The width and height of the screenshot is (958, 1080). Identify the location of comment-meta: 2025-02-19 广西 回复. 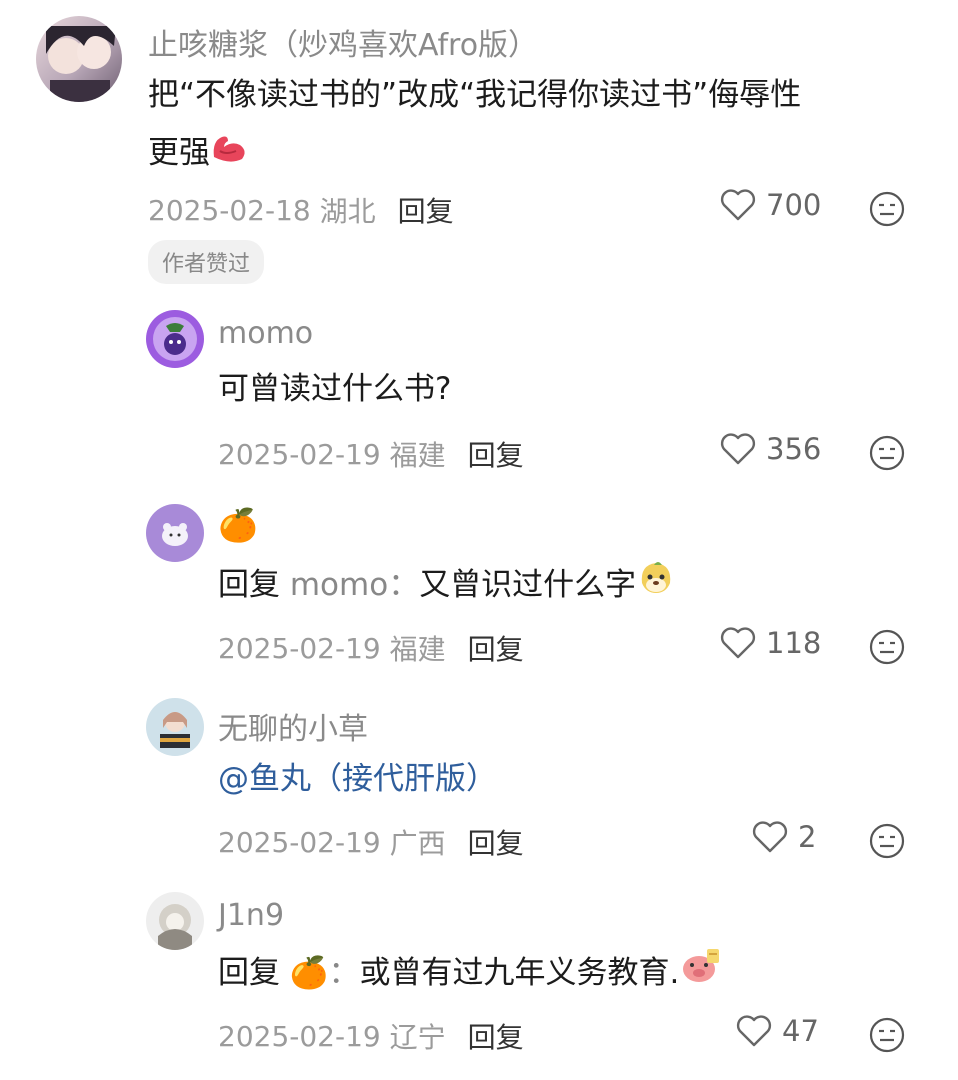
(371, 842).